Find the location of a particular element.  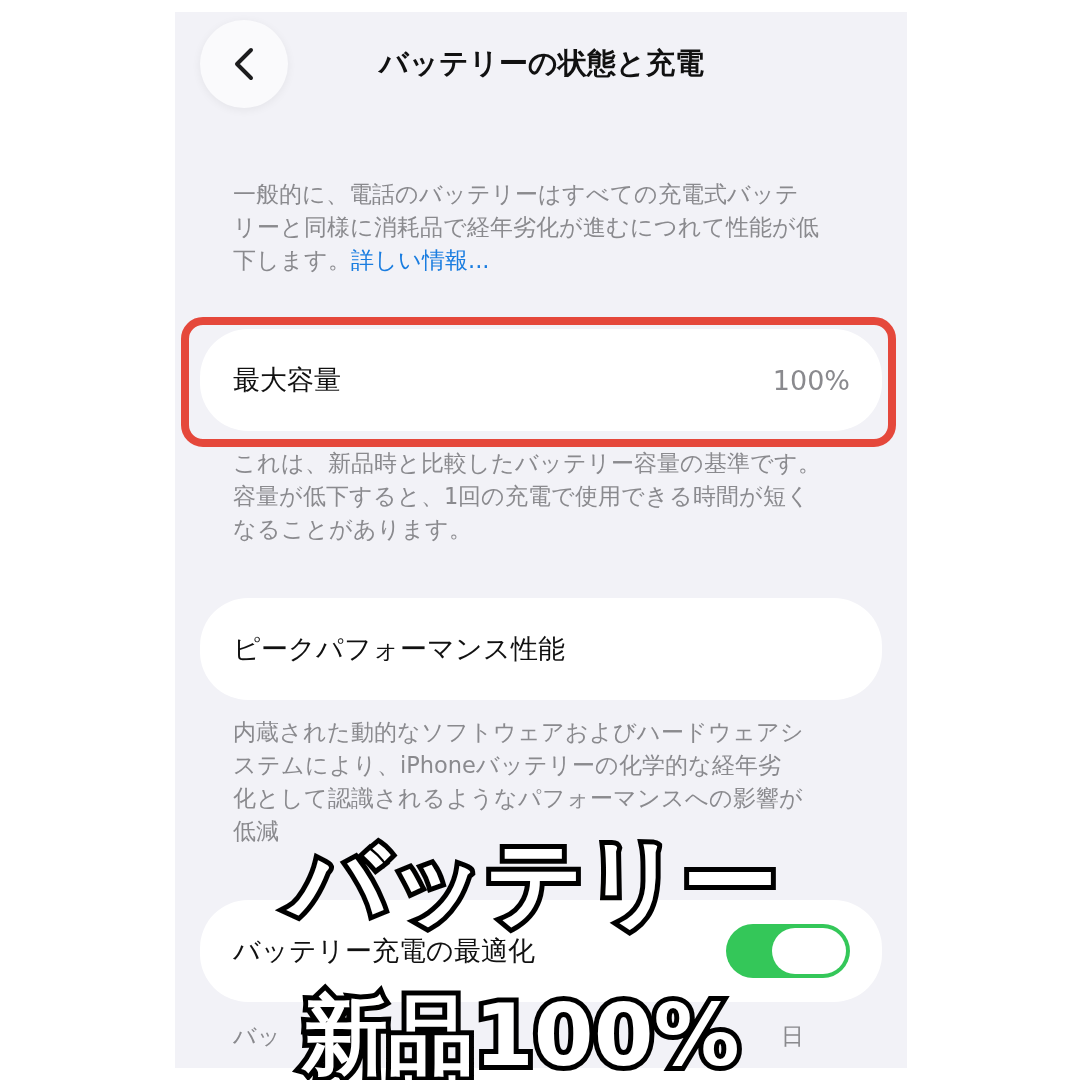

row-label: ピークパフォーマンス性能 is located at coordinates (399, 649).